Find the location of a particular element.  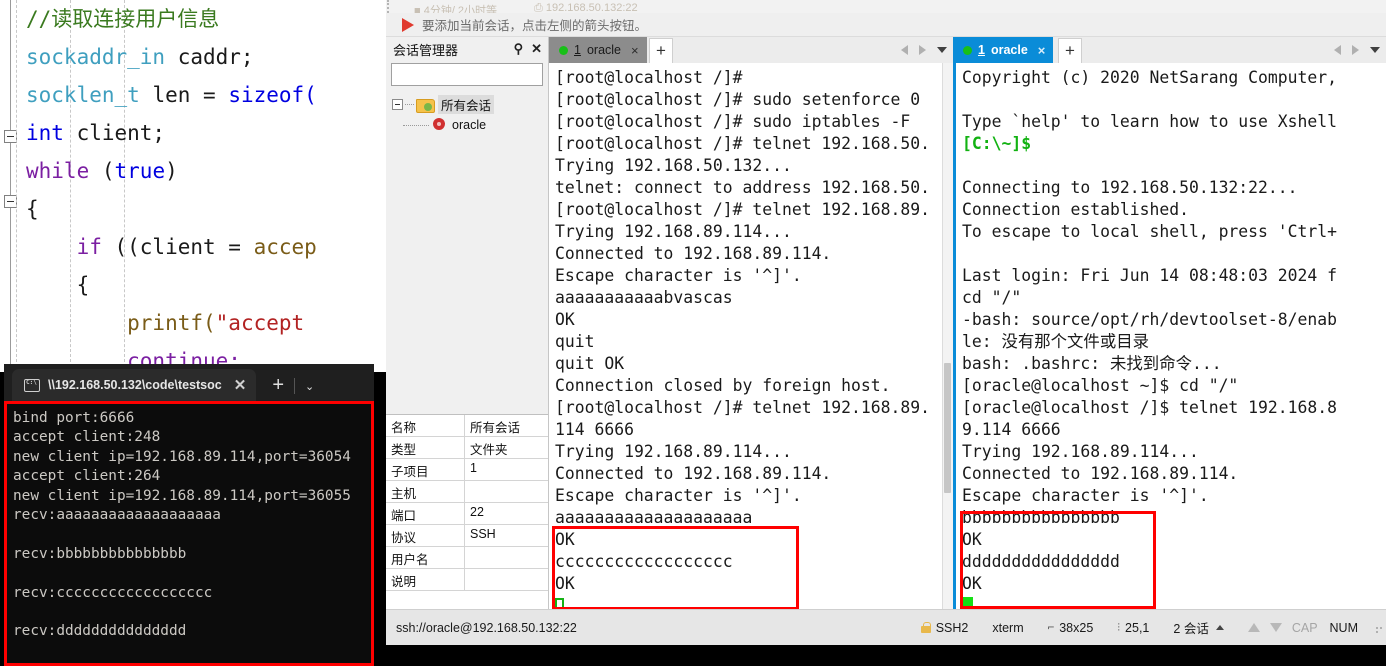

scrollbar-left is located at coordinates (947, 336).